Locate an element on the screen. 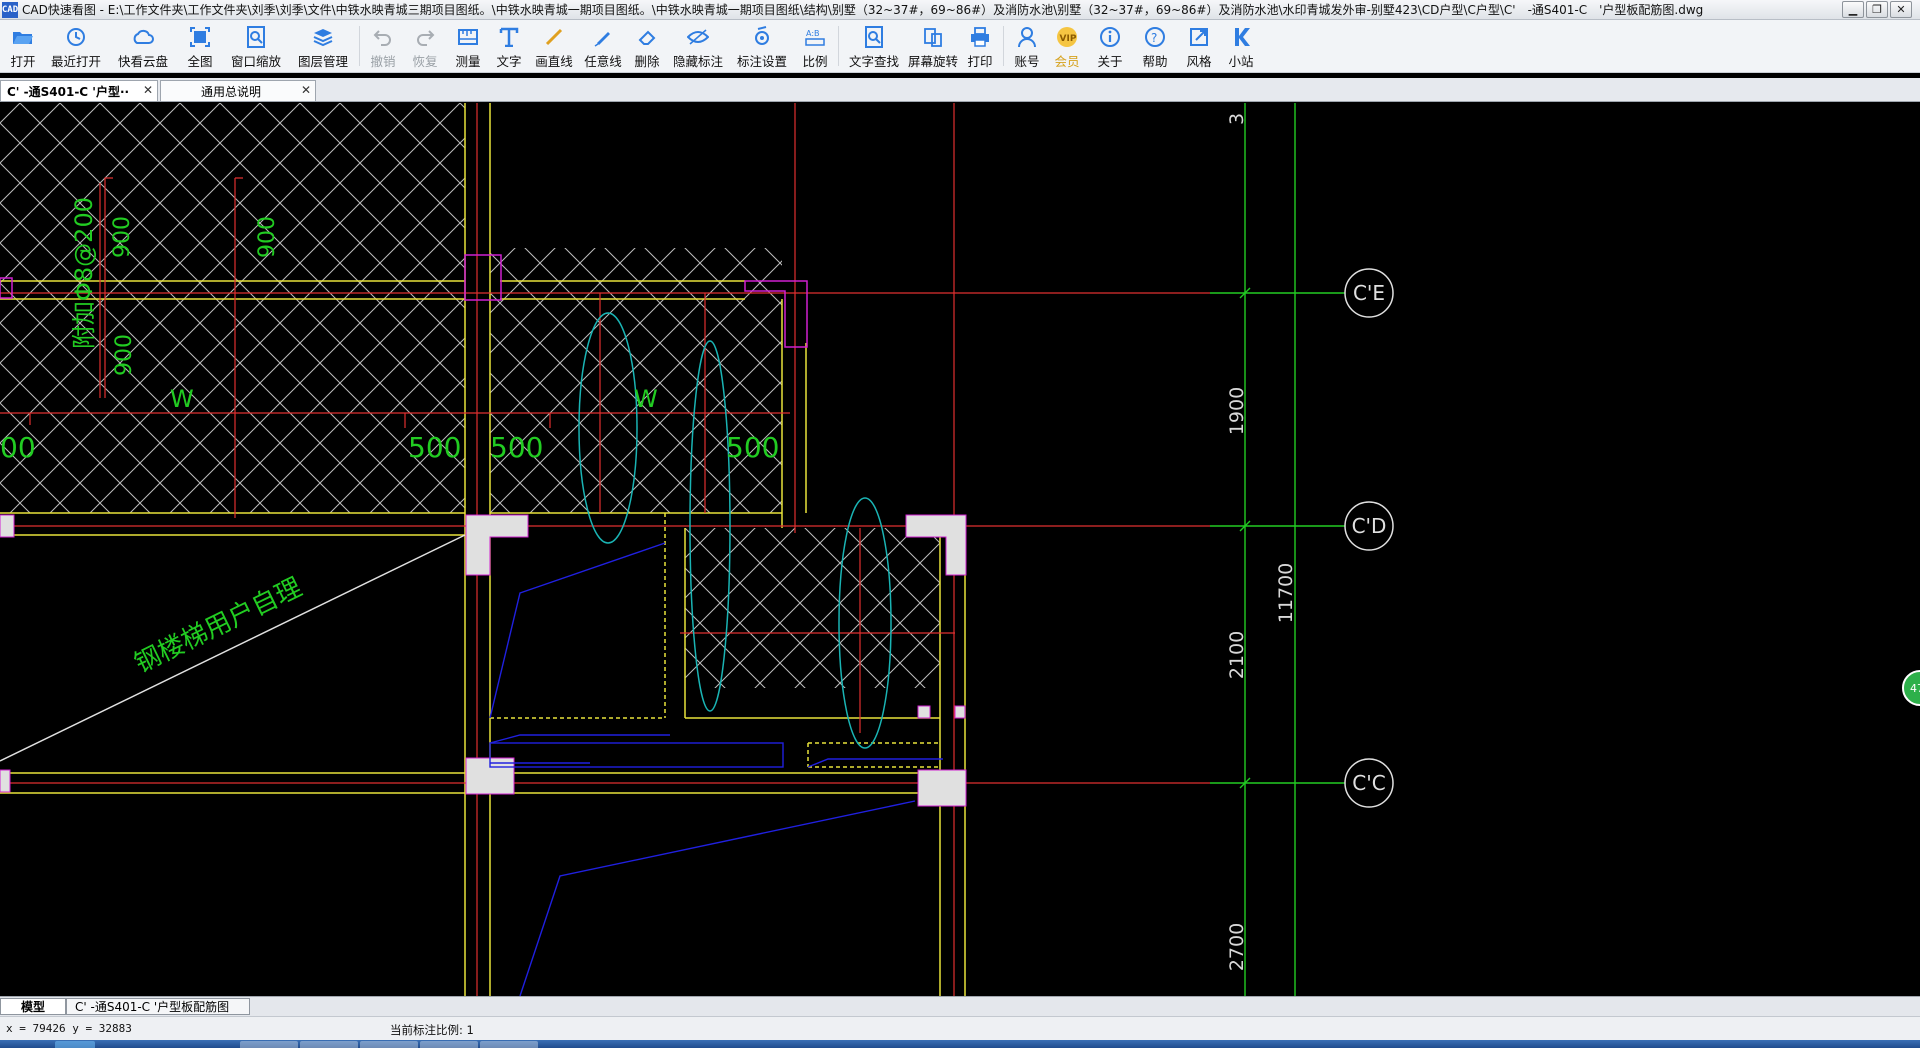  window-zoom-button: 窗口缩放 is located at coordinates (256, 46).